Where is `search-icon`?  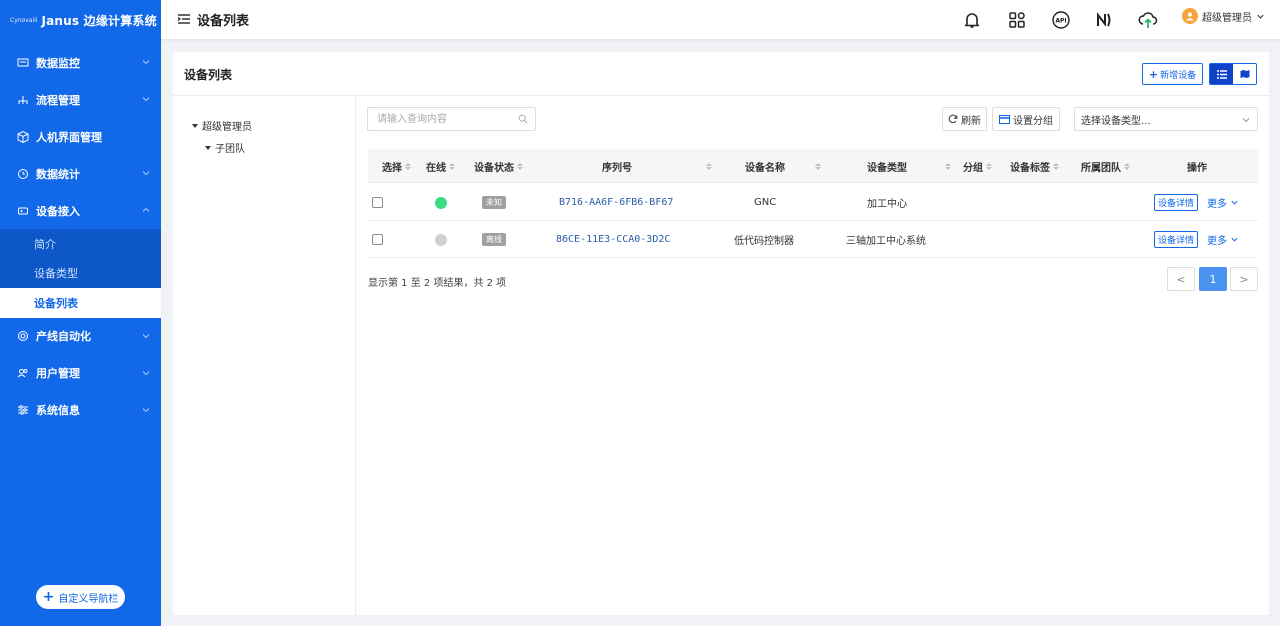 search-icon is located at coordinates (523, 119).